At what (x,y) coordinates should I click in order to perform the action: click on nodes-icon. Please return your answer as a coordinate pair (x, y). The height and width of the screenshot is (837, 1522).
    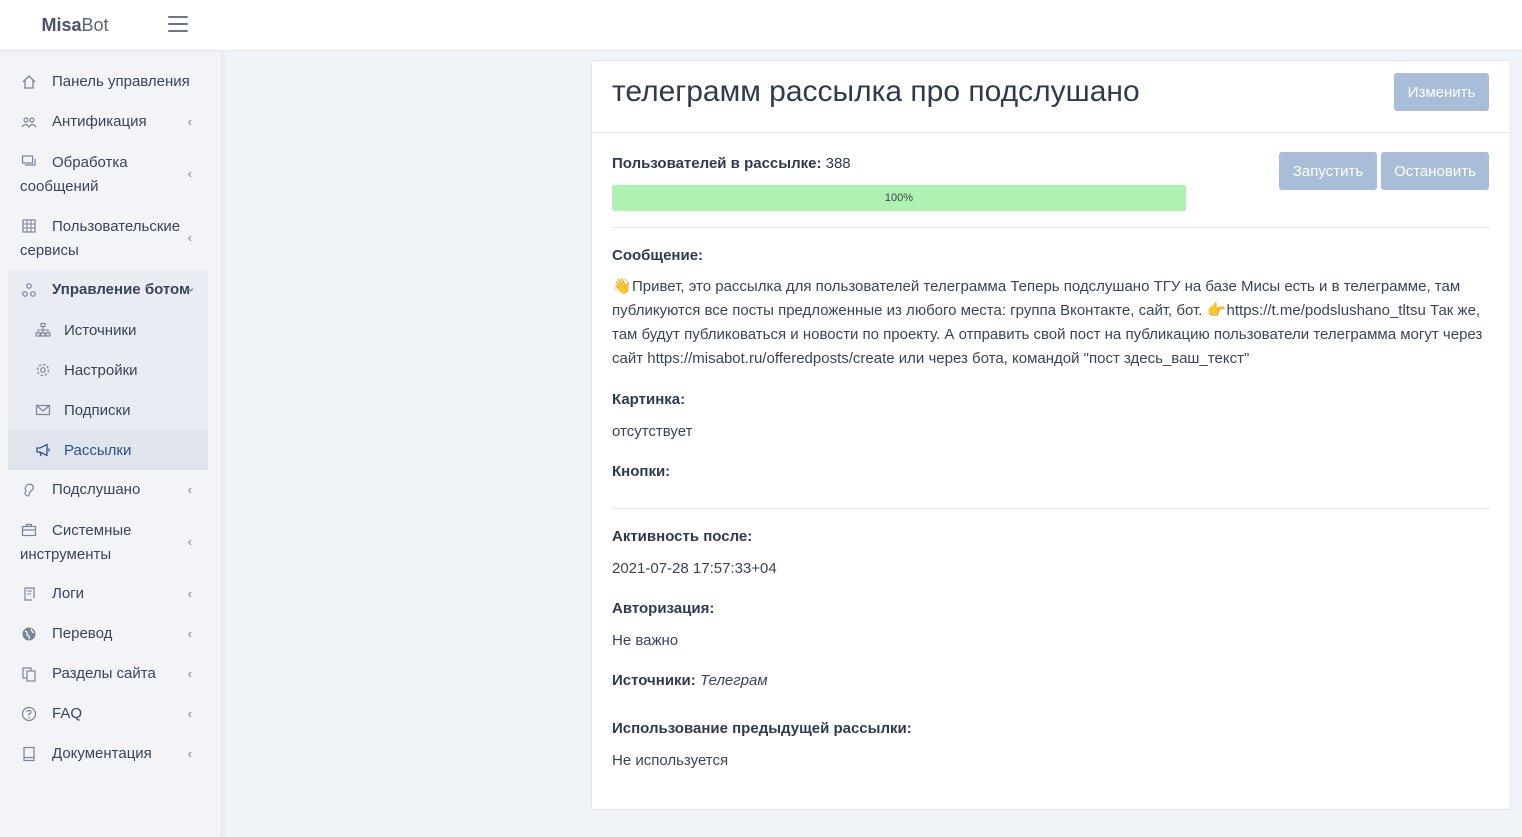
    Looking at the image, I should click on (29, 290).